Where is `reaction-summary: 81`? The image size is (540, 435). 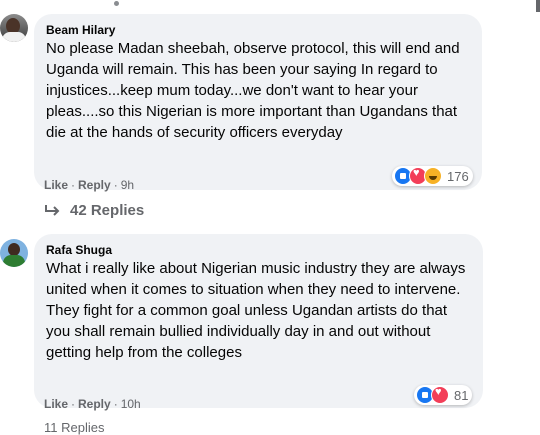 reaction-summary: 81 is located at coordinates (443, 395).